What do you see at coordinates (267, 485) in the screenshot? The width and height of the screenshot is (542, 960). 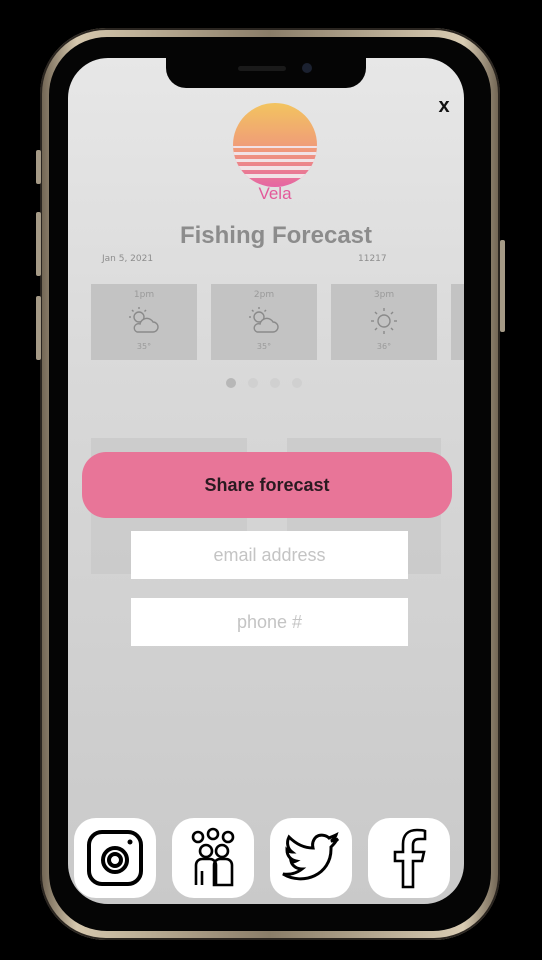 I see `share-forecast-button: Share forecast` at bounding box center [267, 485].